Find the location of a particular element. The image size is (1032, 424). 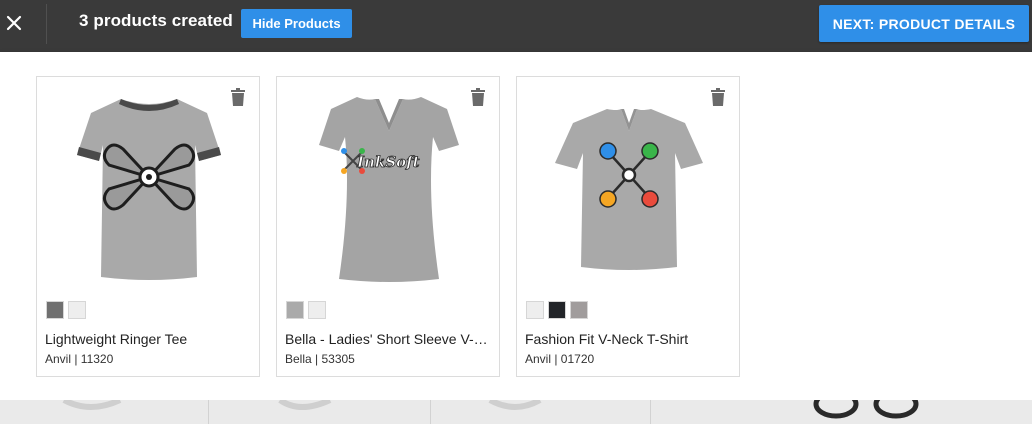

product-name: Lightweight Ringer Tee is located at coordinates (116, 339).